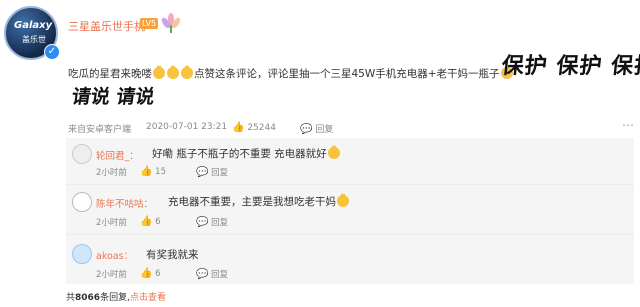 This screenshot has height=307, width=640. What do you see at coordinates (160, 172) in the screenshot?
I see `reply-like-count: 15` at bounding box center [160, 172].